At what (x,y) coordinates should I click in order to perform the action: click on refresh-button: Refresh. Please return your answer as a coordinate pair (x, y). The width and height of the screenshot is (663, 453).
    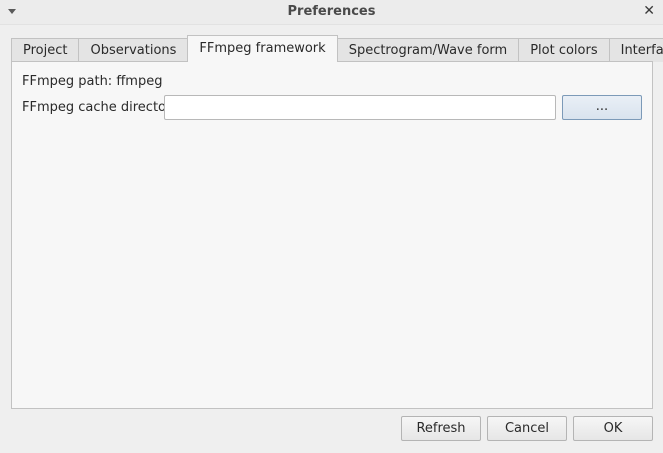
    Looking at the image, I should click on (441, 428).